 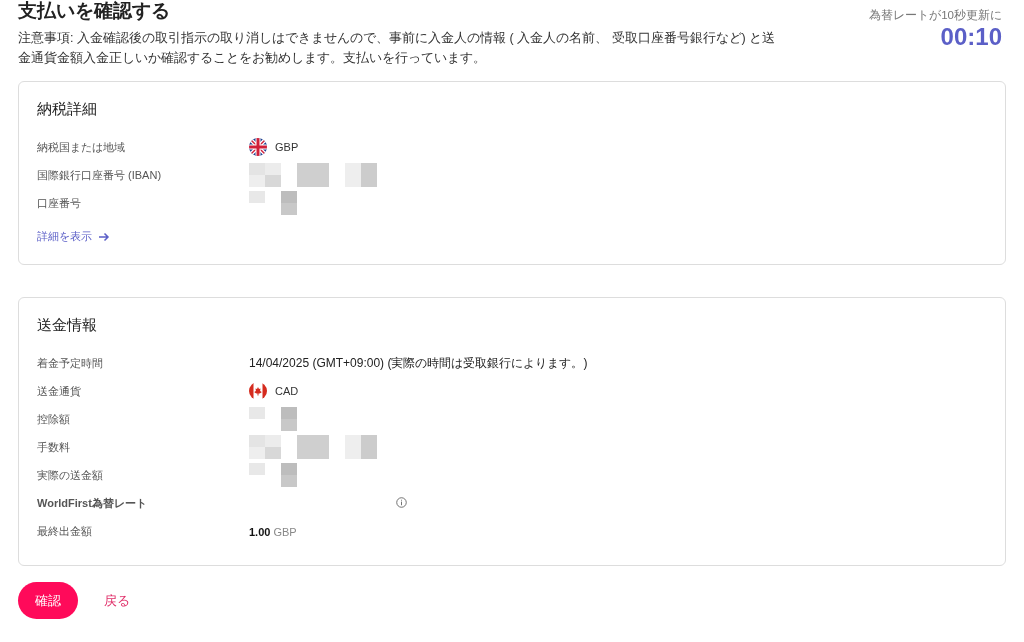 I want to click on card-title: 納税詳細, so click(x=67, y=109).